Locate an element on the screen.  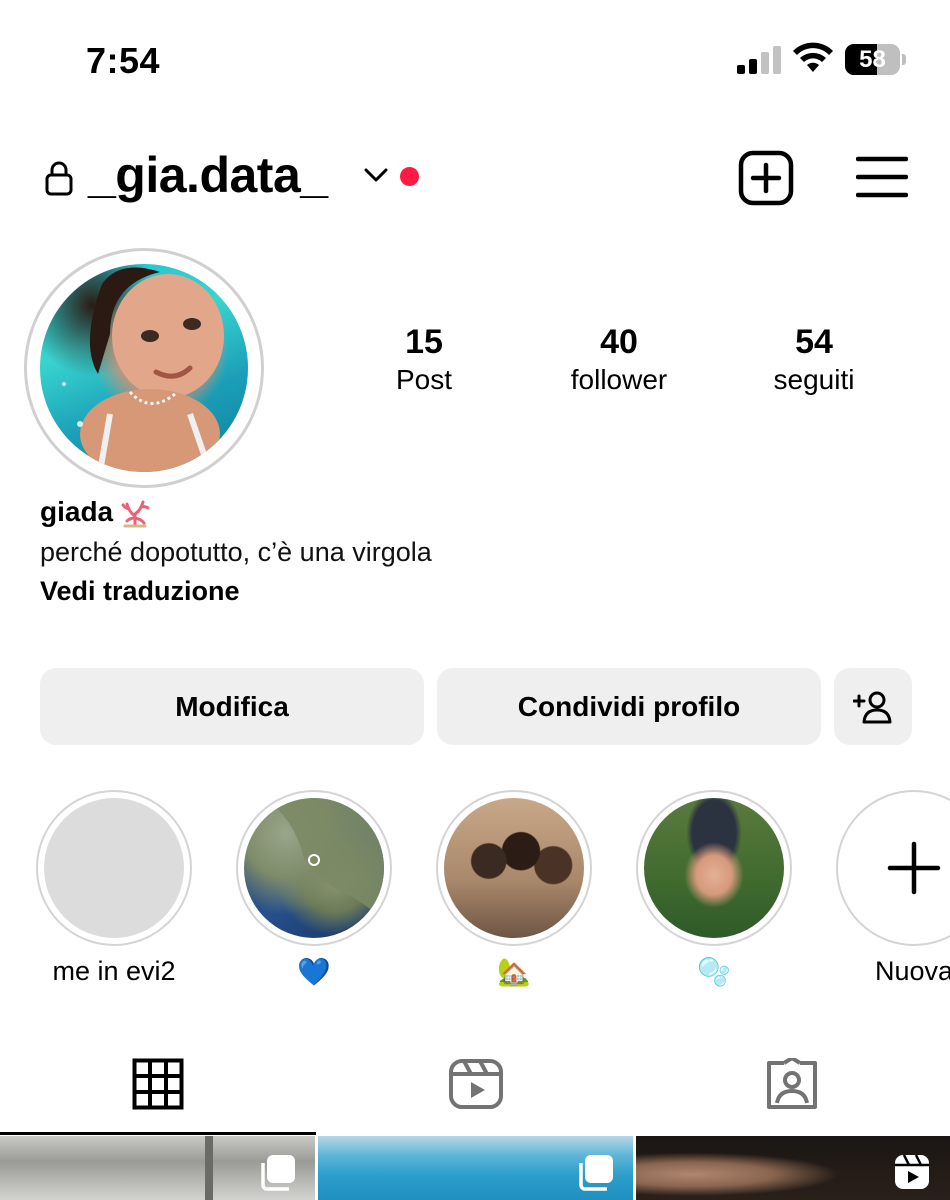
notification-dot is located at coordinates (409, 176).